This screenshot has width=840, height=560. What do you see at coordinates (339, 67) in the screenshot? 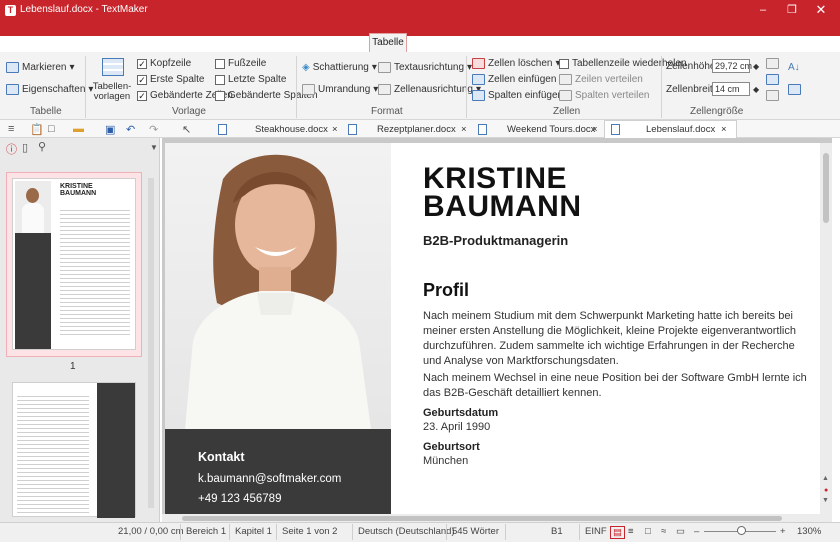
I see `schattierung-button: ◈ Schattierung ▾` at bounding box center [339, 67].